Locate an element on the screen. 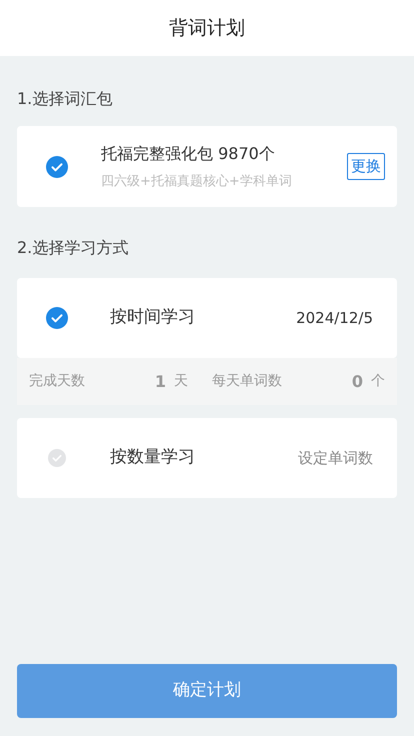 The image size is (414, 736). package-description: 四六级+托福真题核心+学科单词 is located at coordinates (196, 181).